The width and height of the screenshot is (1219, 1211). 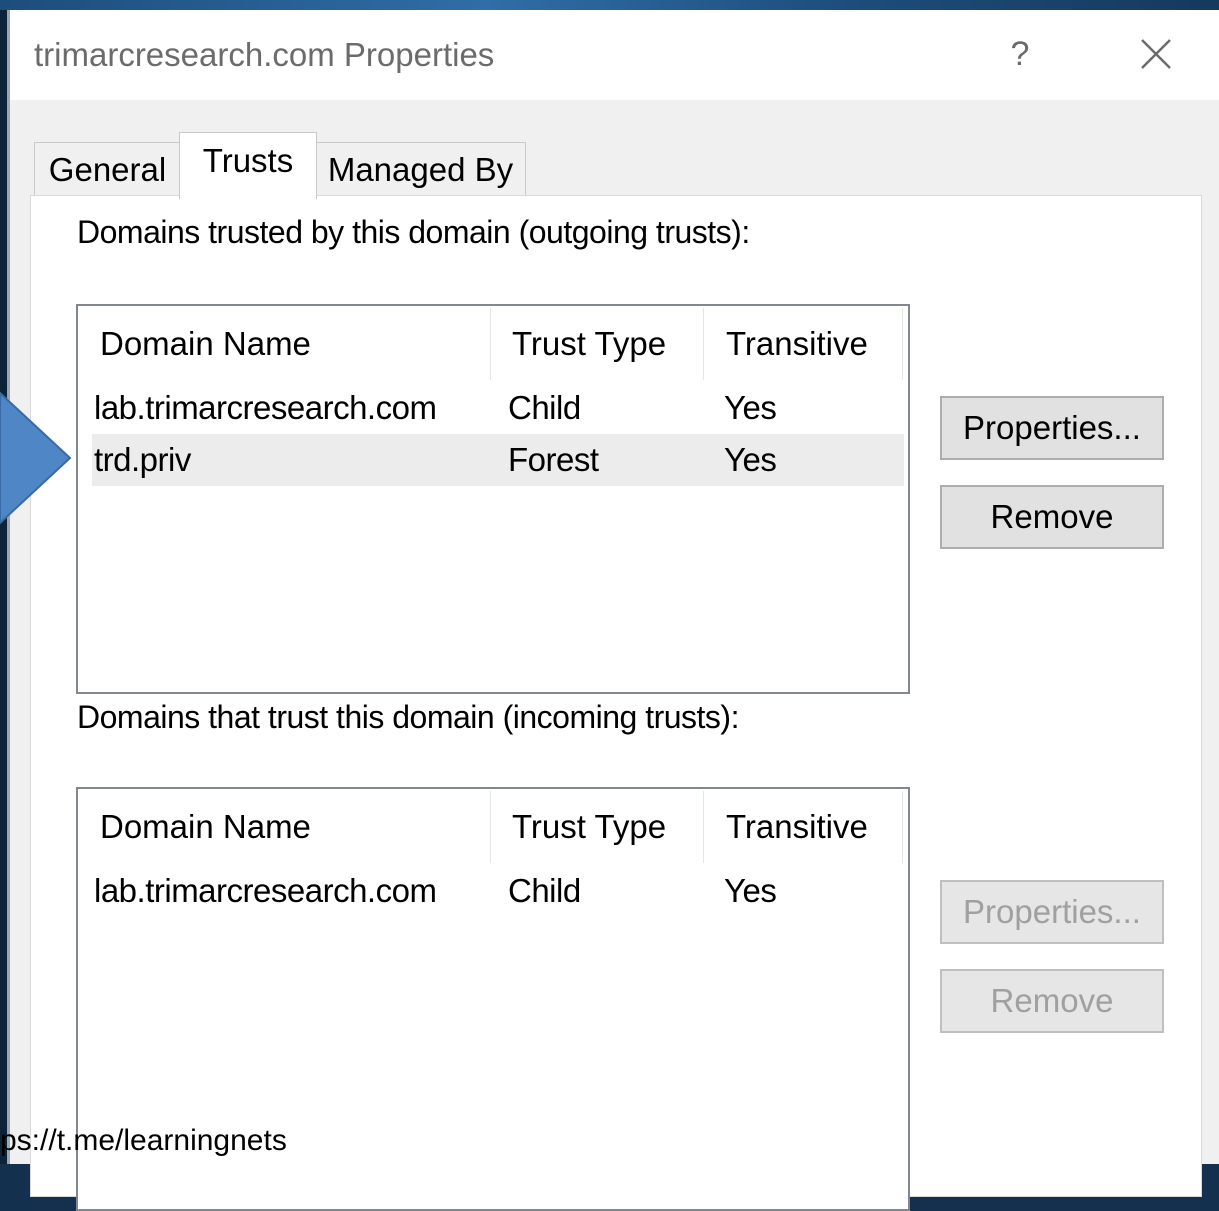 I want to click on cell-trust-type: Forest, so click(x=553, y=459).